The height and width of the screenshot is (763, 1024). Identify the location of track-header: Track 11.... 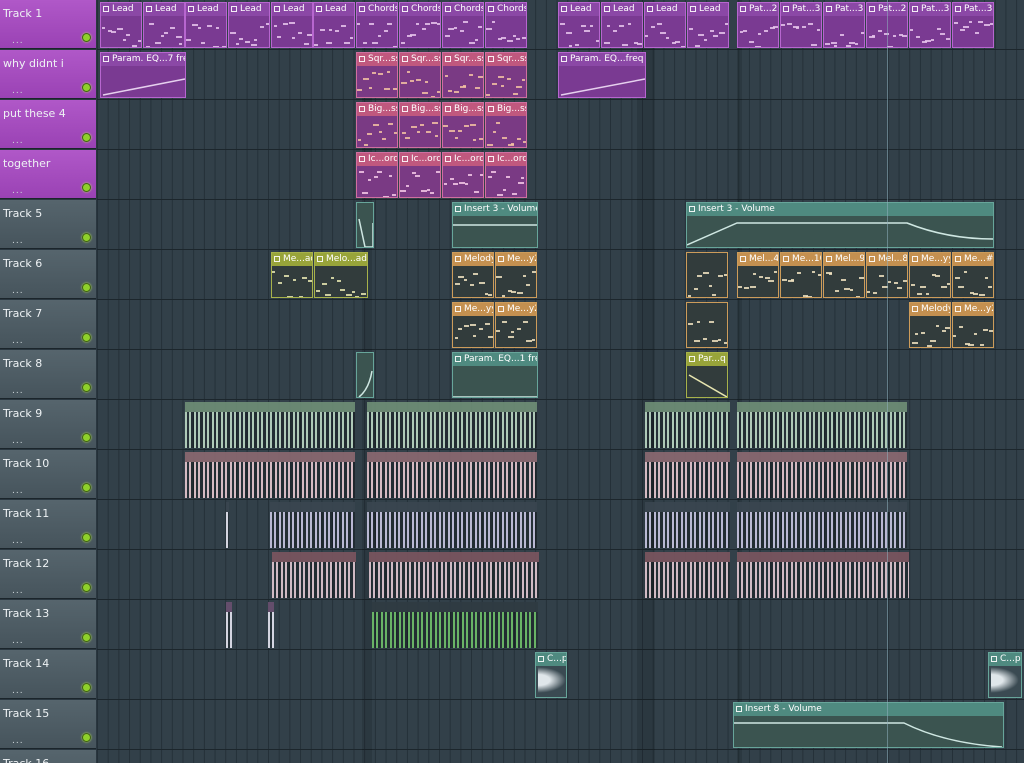
(48, 524).